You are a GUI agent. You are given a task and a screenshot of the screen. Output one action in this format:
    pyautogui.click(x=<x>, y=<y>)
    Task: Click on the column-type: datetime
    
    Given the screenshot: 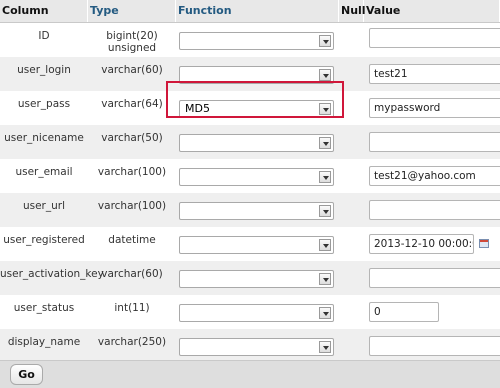 What is the action you would take?
    pyautogui.click(x=132, y=240)
    